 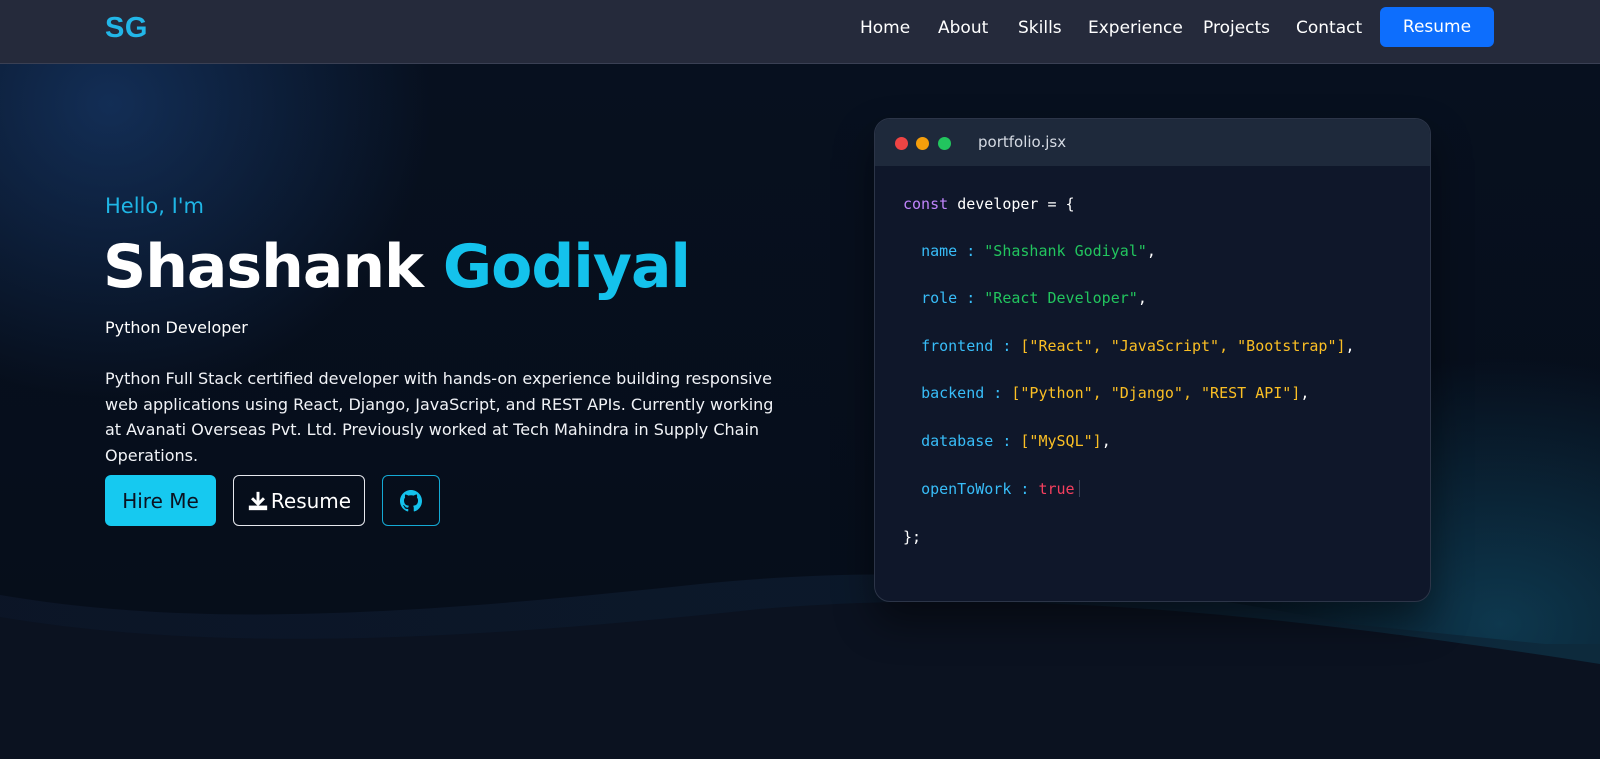 What do you see at coordinates (926, 204) in the screenshot?
I see `code-keyword: const` at bounding box center [926, 204].